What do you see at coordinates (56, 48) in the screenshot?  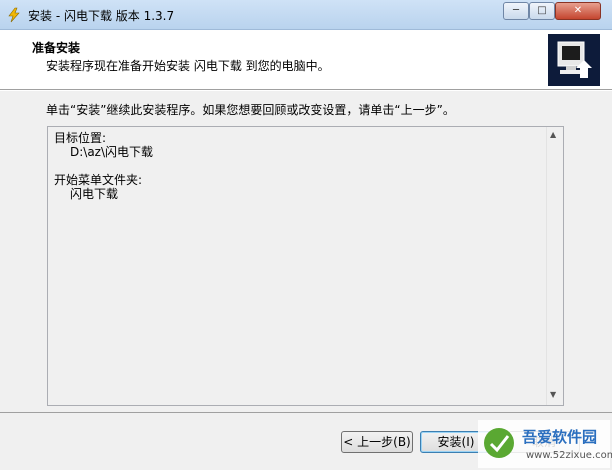 I see `page-title: 准备安装` at bounding box center [56, 48].